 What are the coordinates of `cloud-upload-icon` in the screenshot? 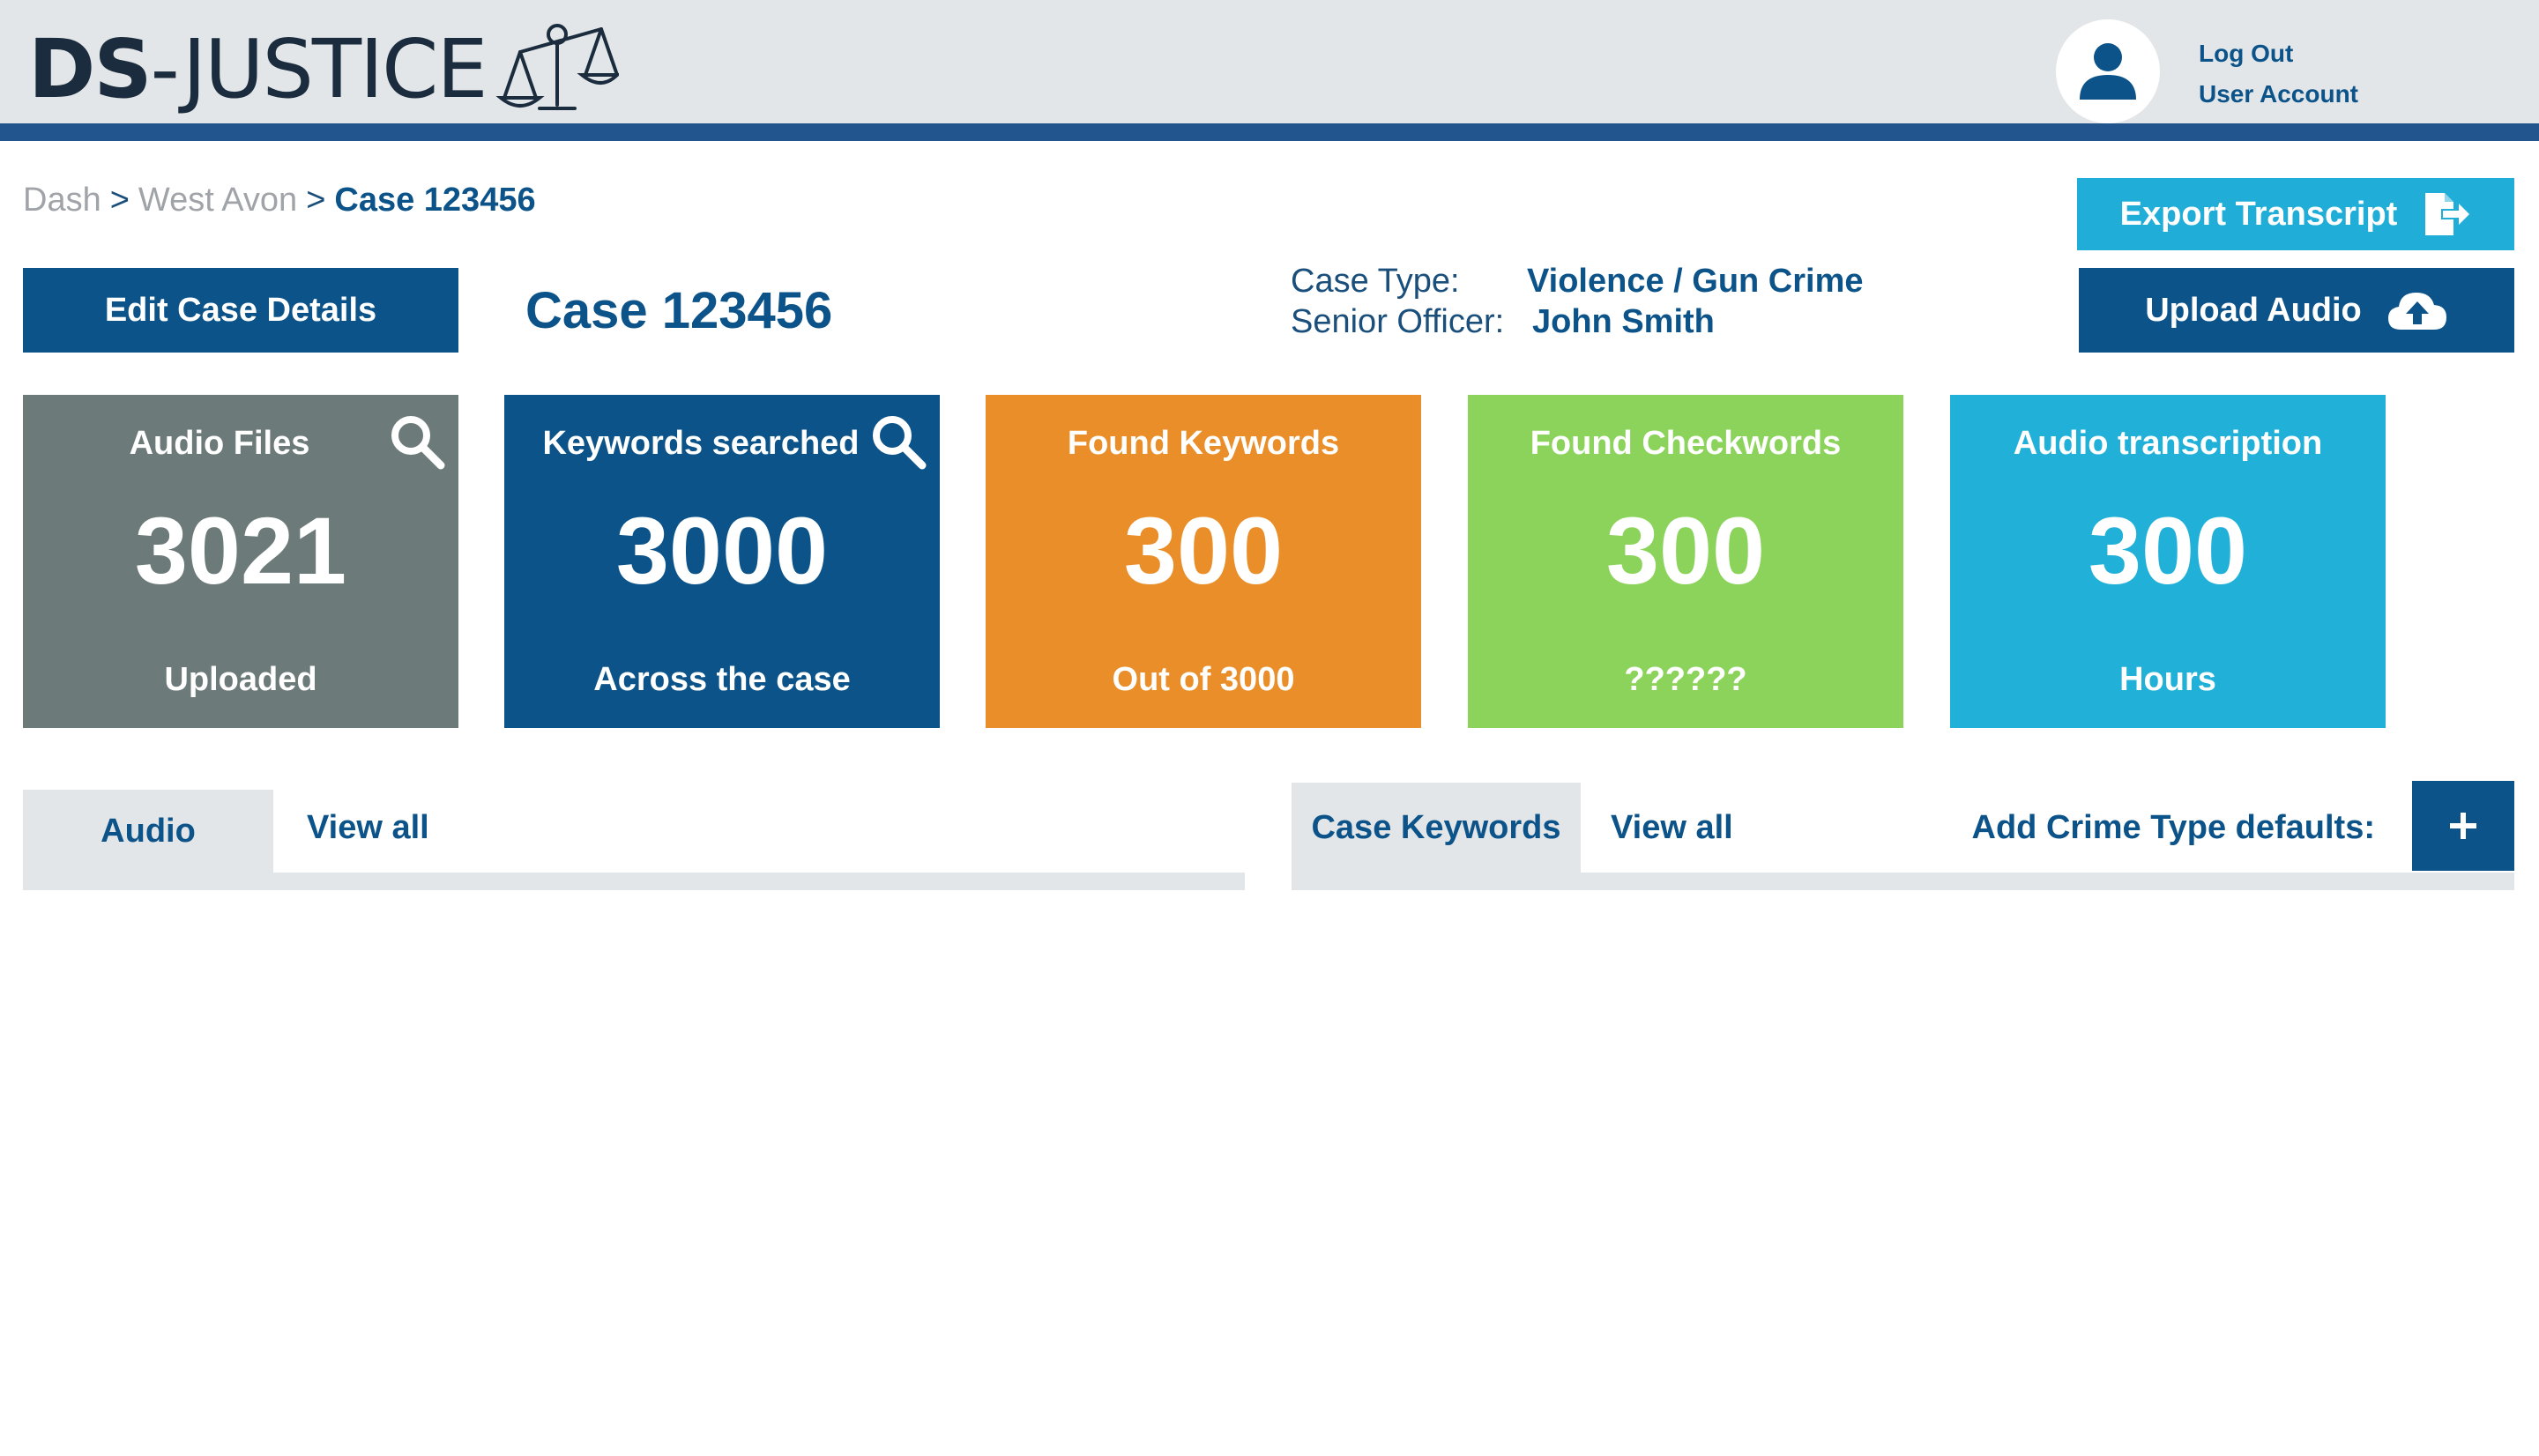 It's located at (2417, 310).